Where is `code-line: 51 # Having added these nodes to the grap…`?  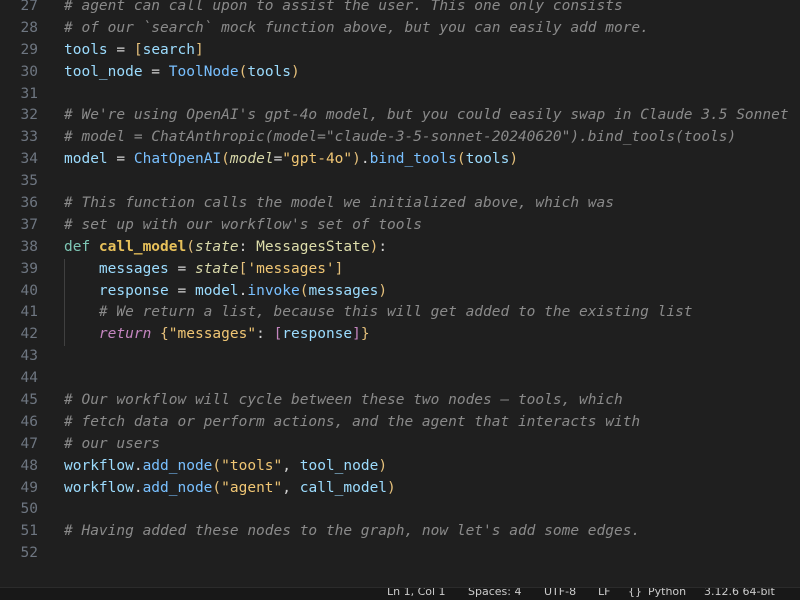
code-line: 51 # Having added these nodes to the grap… is located at coordinates (400, 532).